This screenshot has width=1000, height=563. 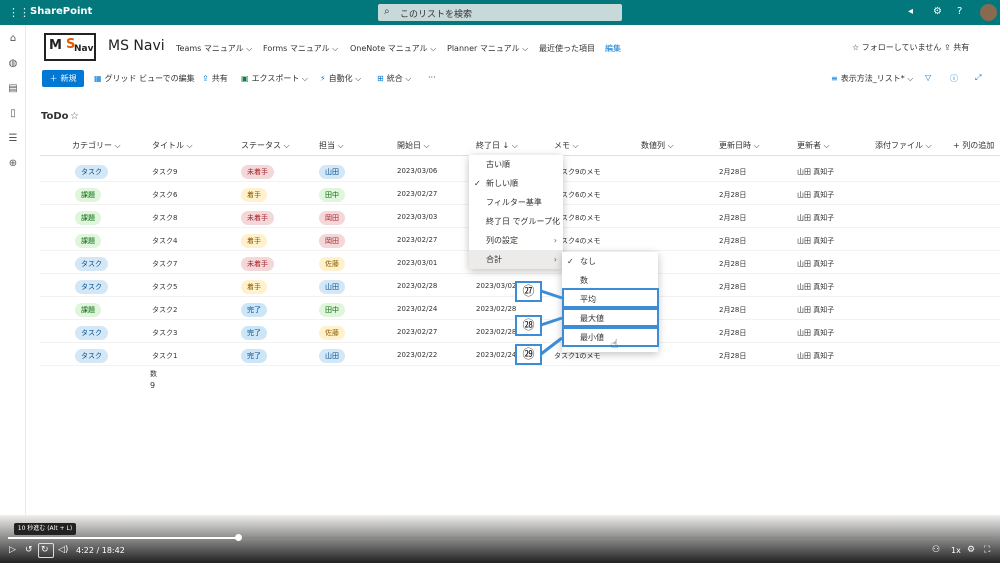 What do you see at coordinates (528, 325) in the screenshot?
I see `annotation-28: ㉘` at bounding box center [528, 325].